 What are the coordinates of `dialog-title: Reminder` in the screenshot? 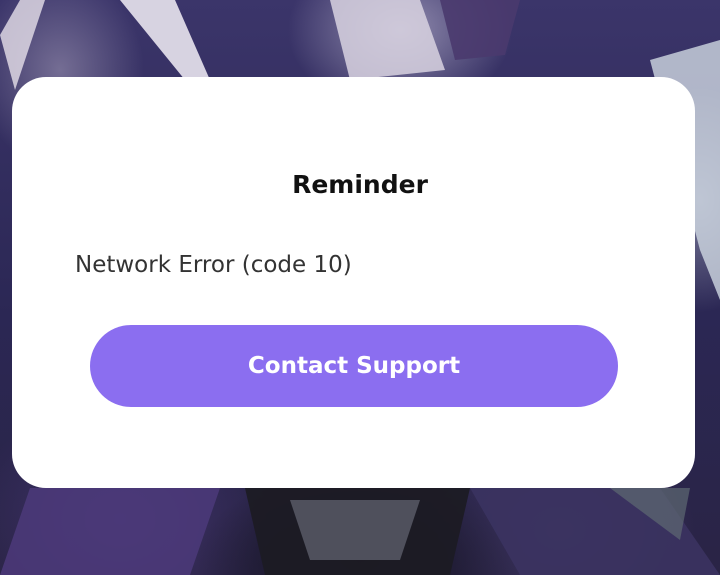 It's located at (360, 184).